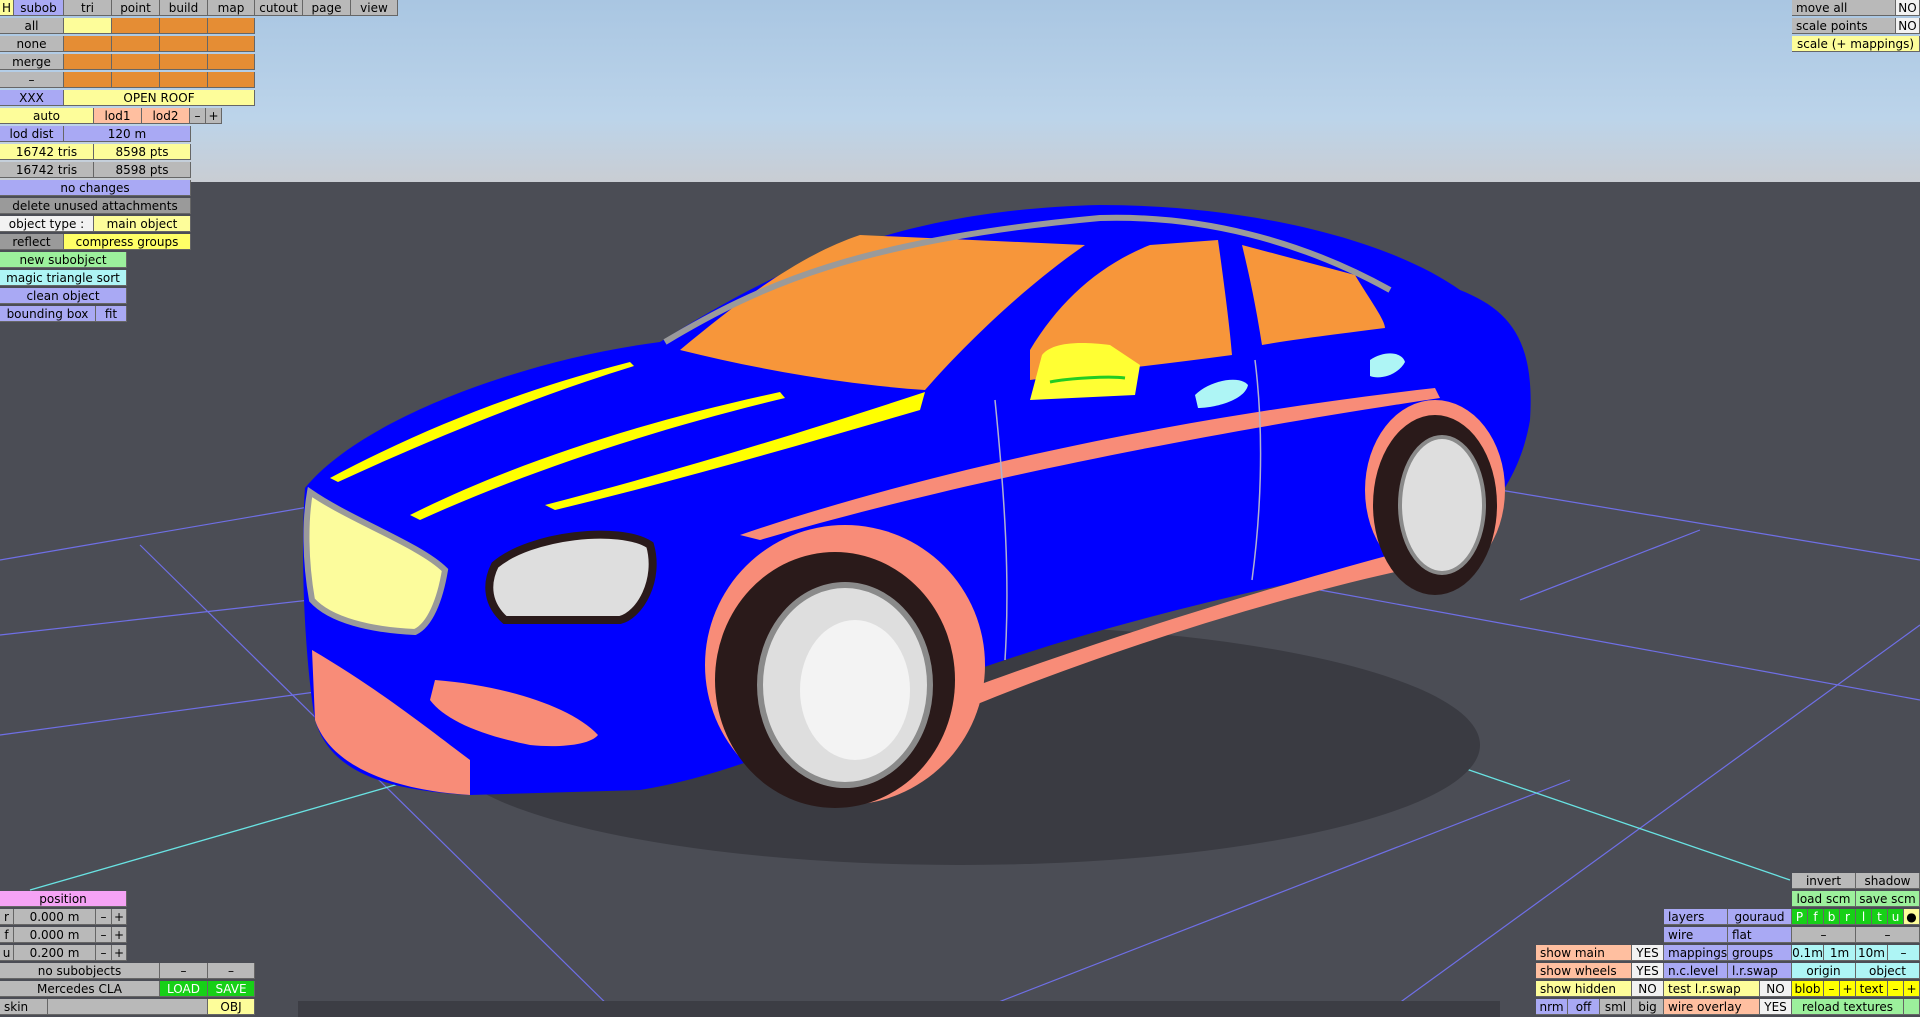 Image resolution: width=1920 pixels, height=1017 pixels. What do you see at coordinates (1888, 971) in the screenshot?
I see `object-button: object` at bounding box center [1888, 971].